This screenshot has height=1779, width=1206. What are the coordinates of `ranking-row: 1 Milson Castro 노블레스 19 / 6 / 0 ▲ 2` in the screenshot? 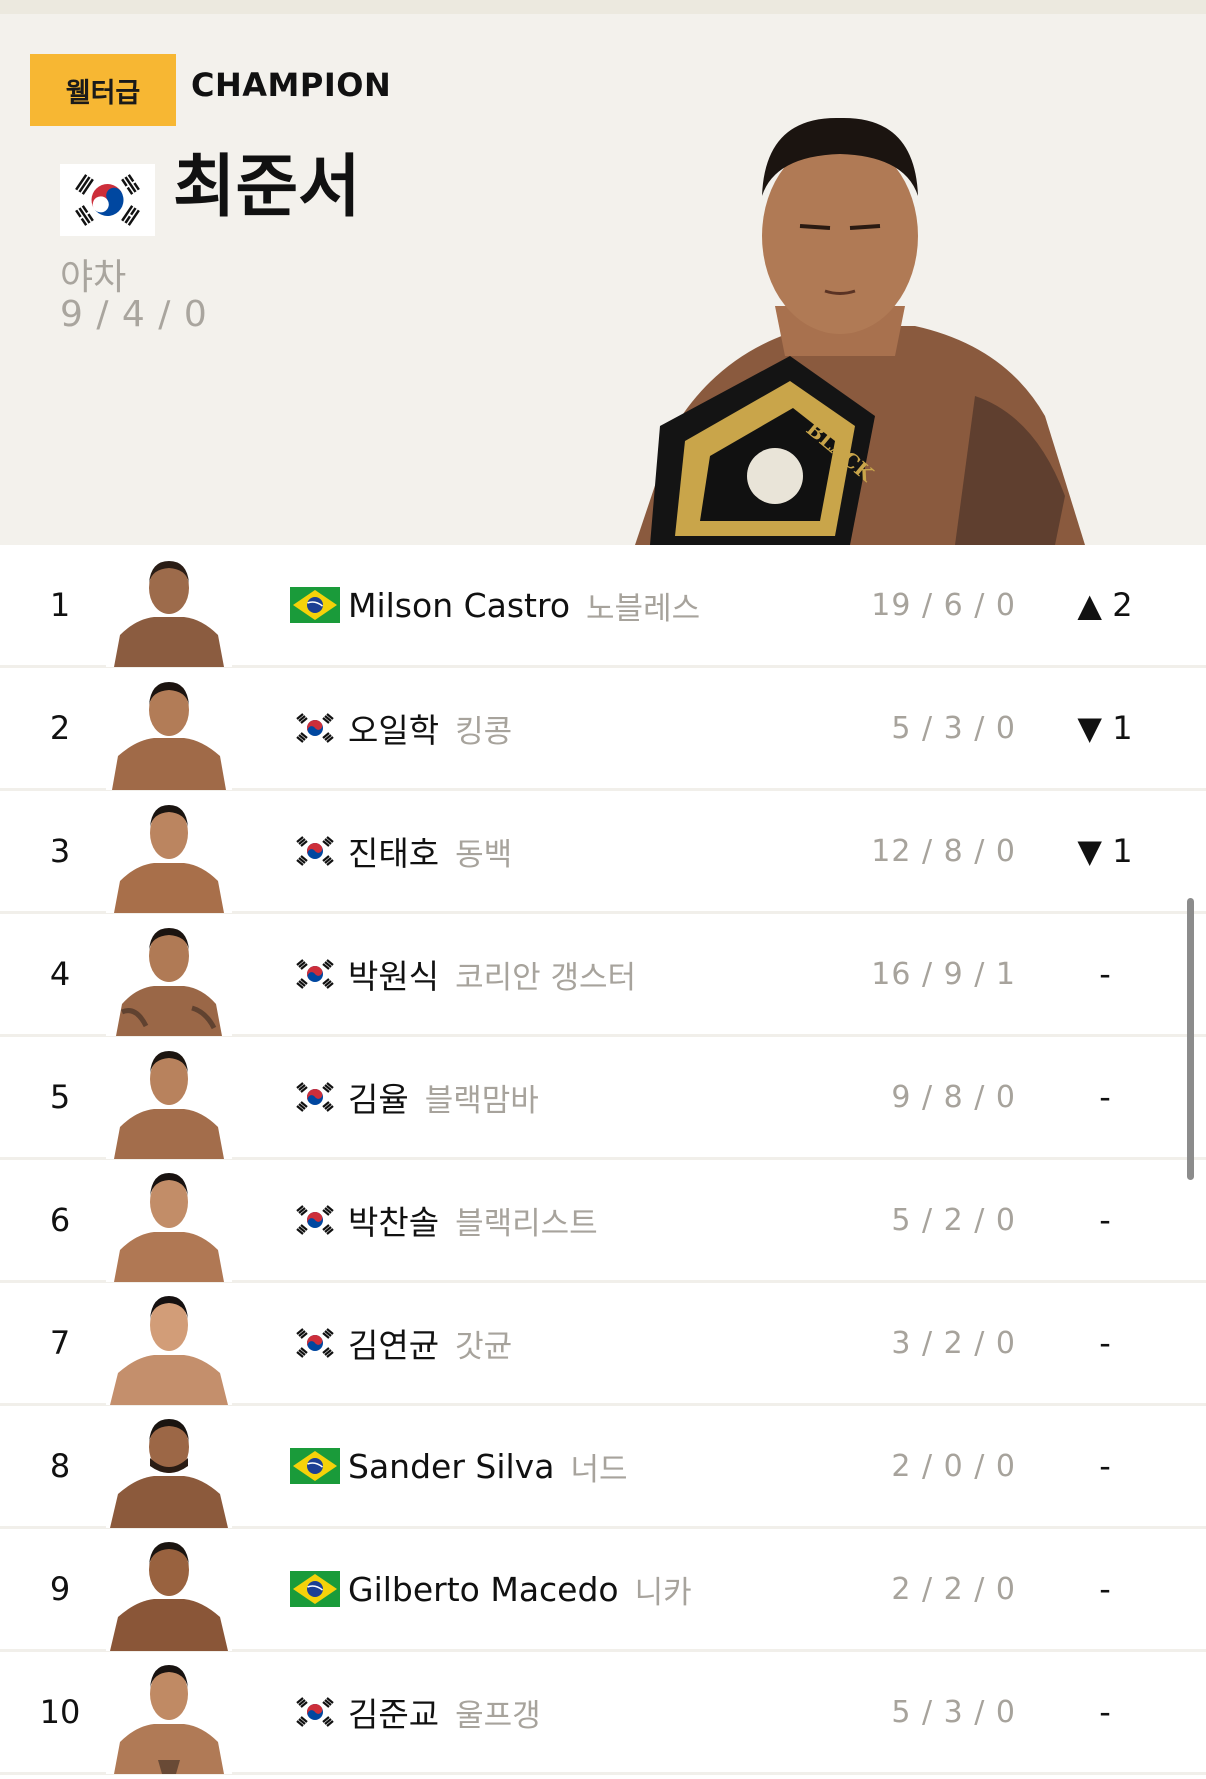 It's located at (603, 606).